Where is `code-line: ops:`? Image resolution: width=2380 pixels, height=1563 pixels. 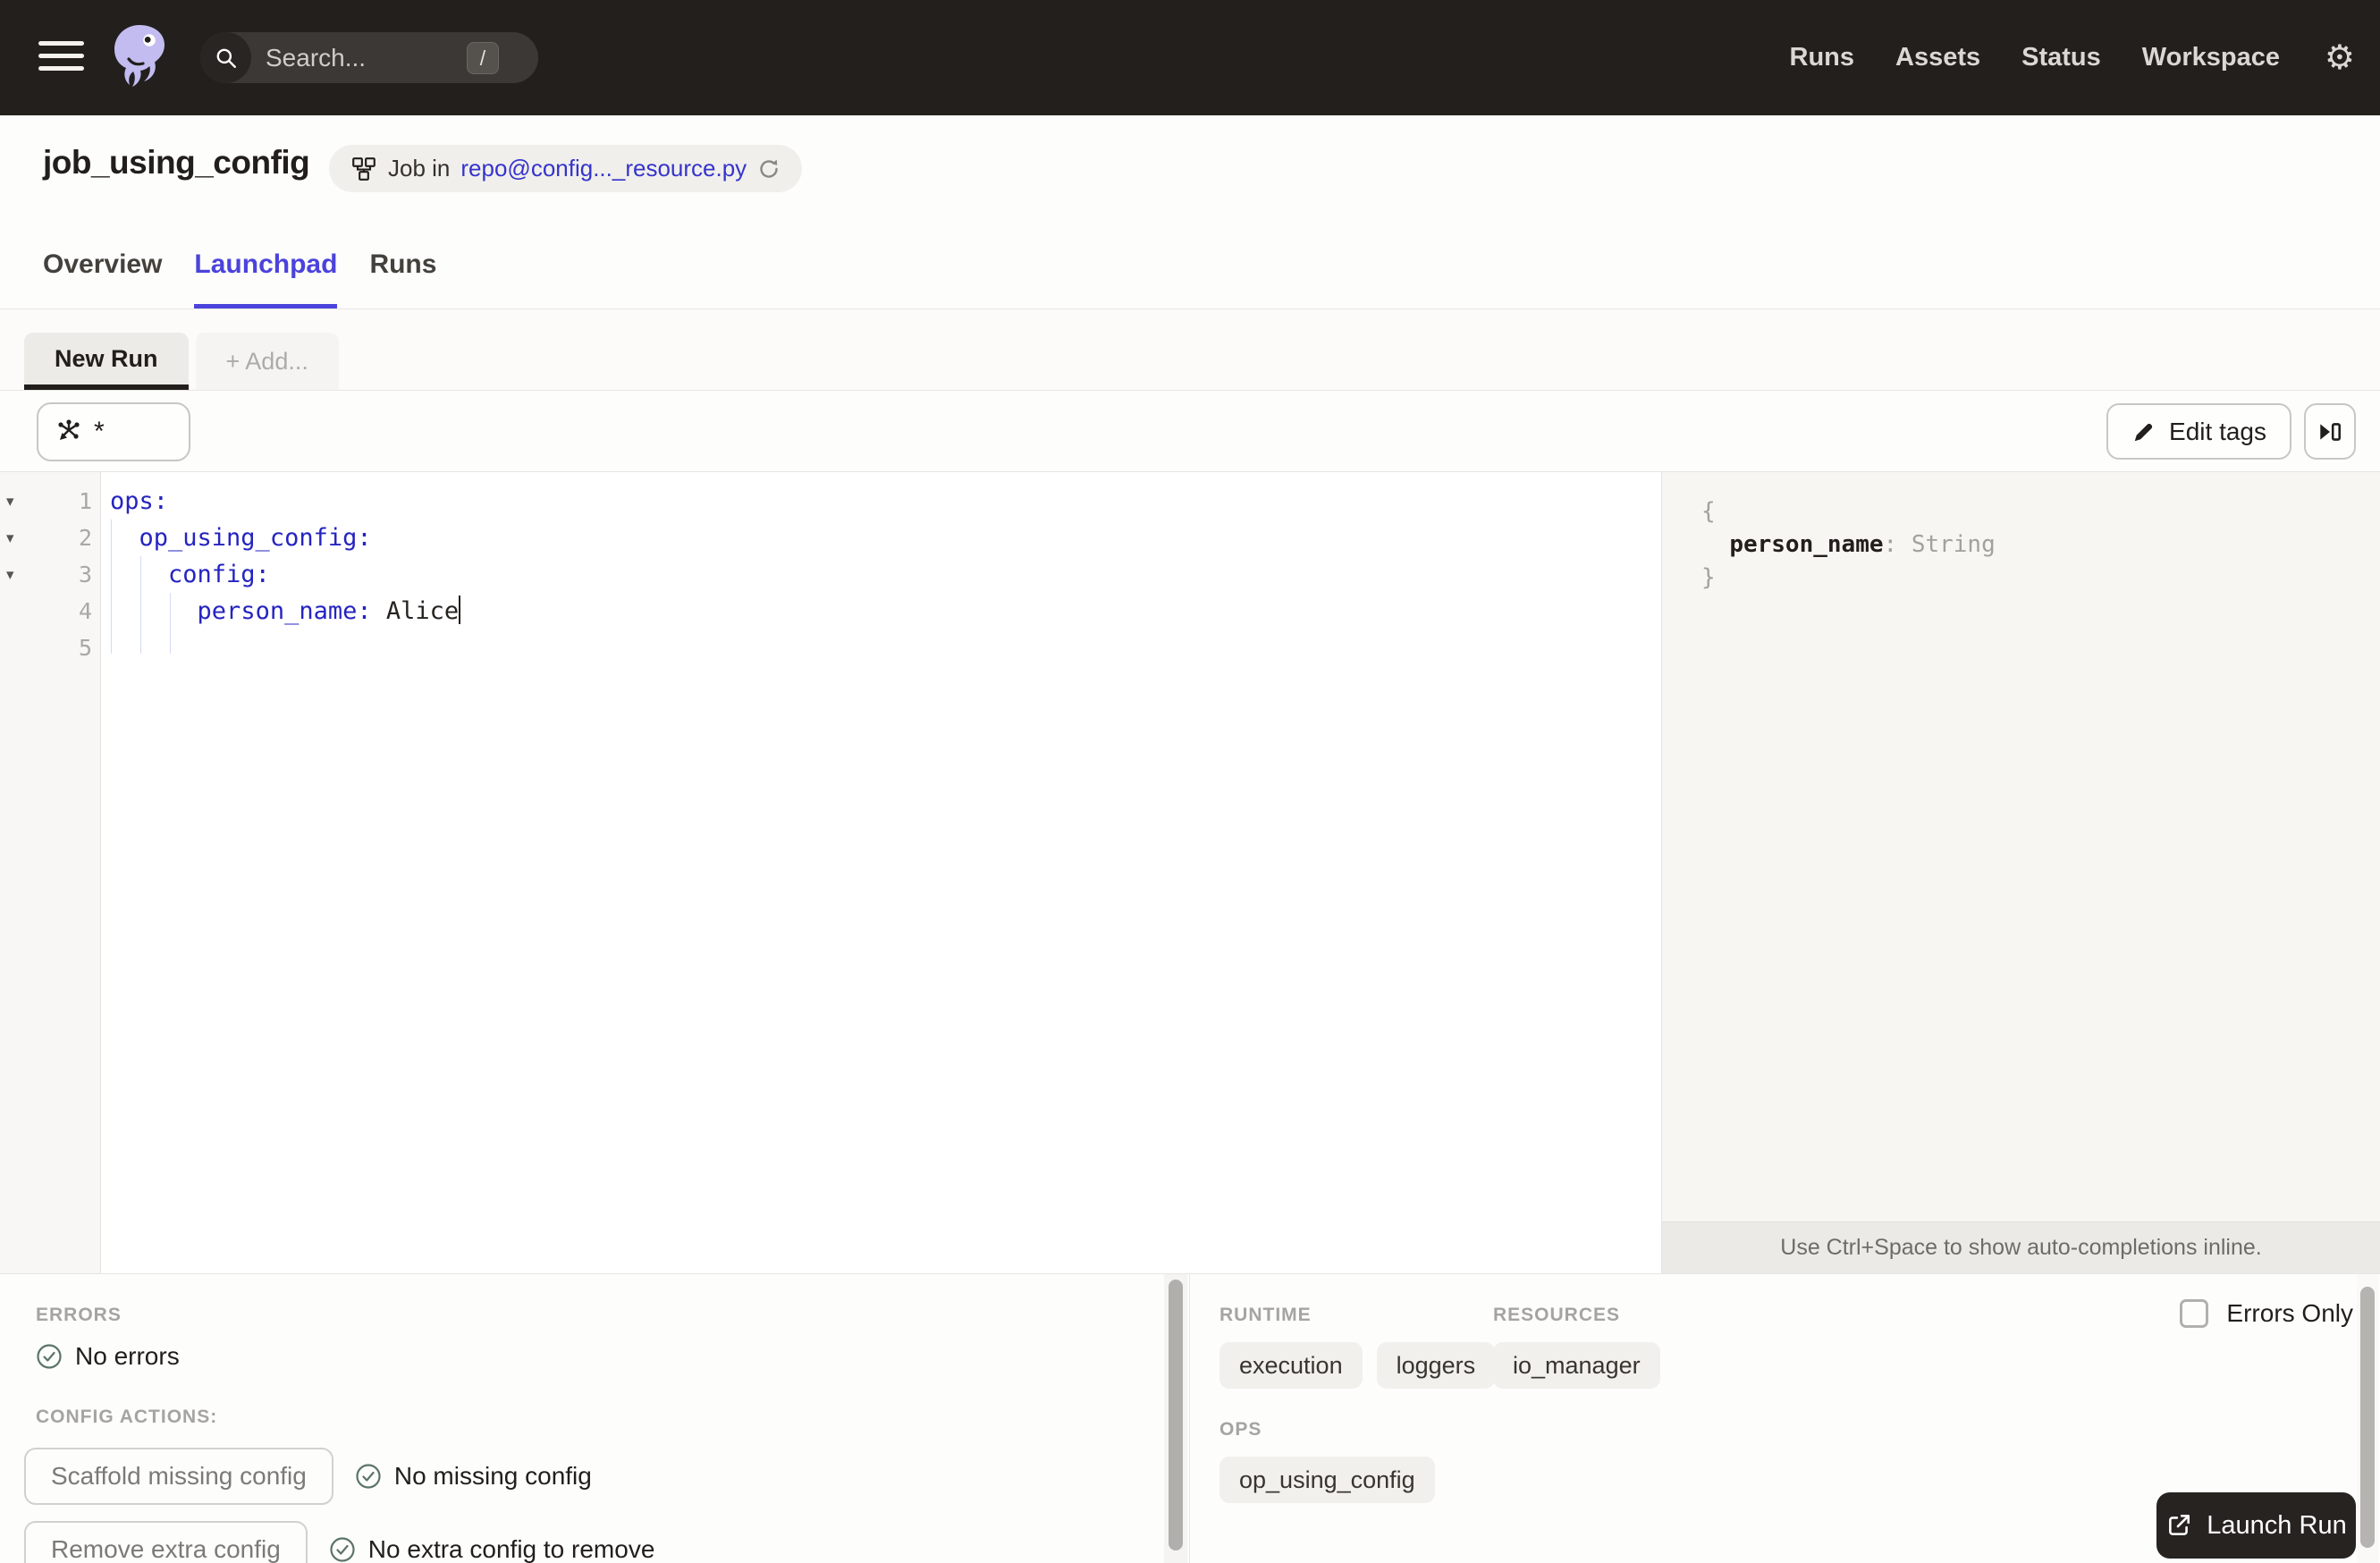
code-line: ops: is located at coordinates (139, 501).